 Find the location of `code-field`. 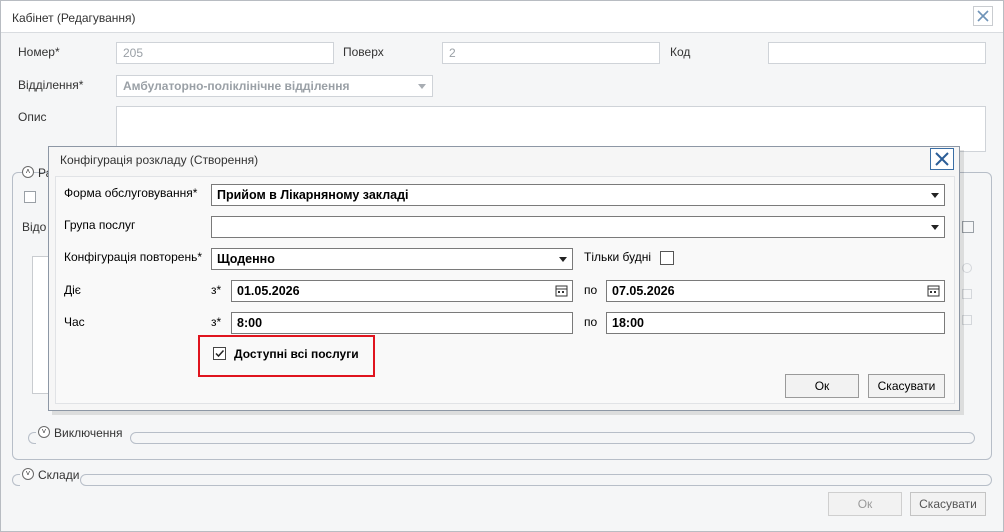

code-field is located at coordinates (877, 53).